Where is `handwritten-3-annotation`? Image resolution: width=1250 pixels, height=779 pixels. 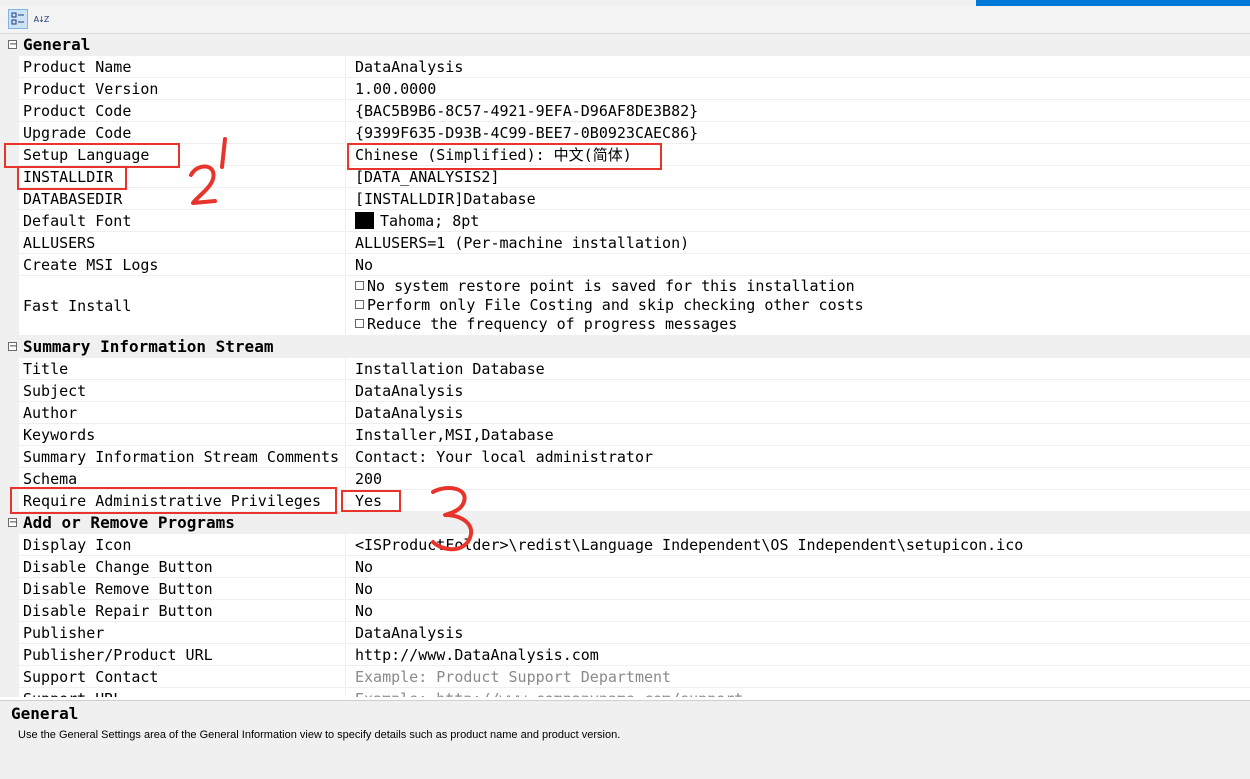
handwritten-3-annotation is located at coordinates (452, 519).